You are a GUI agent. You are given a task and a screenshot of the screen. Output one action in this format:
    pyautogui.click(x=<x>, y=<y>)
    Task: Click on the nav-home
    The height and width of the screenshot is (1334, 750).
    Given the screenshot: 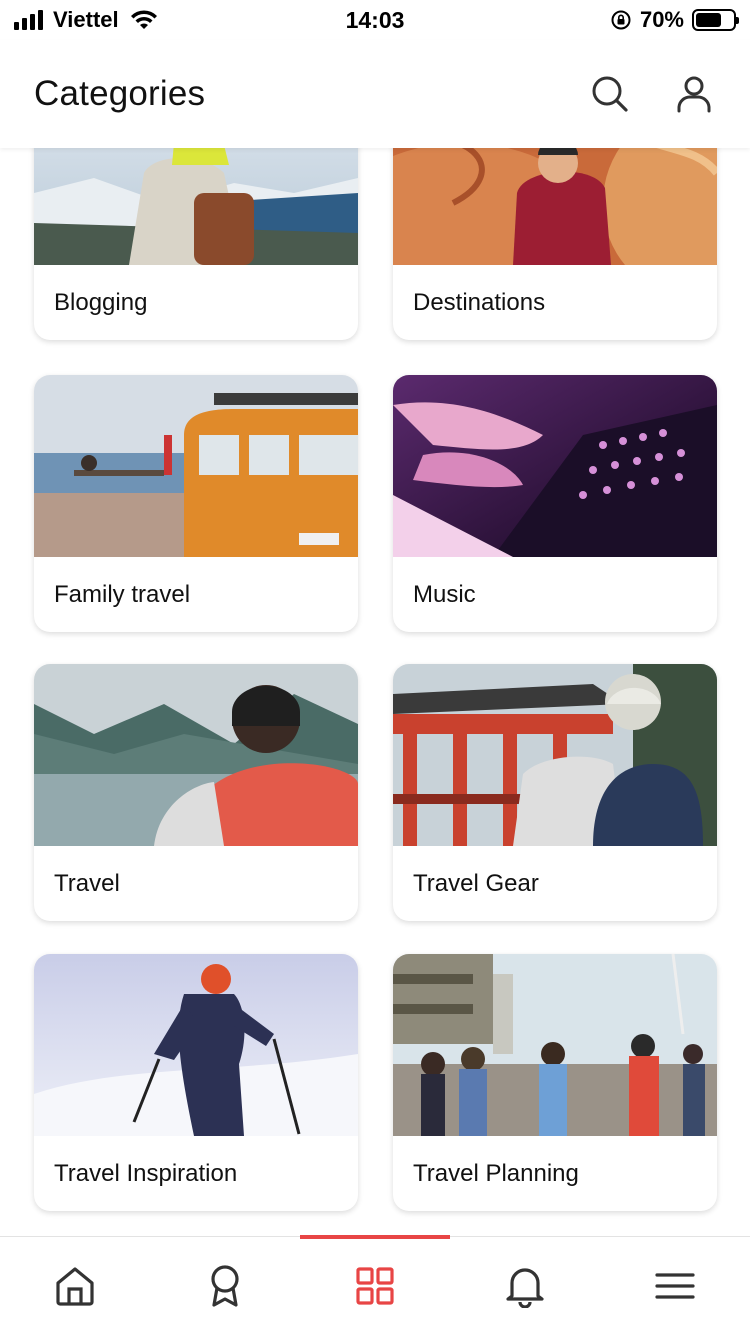 What is the action you would take?
    pyautogui.click(x=75, y=1285)
    